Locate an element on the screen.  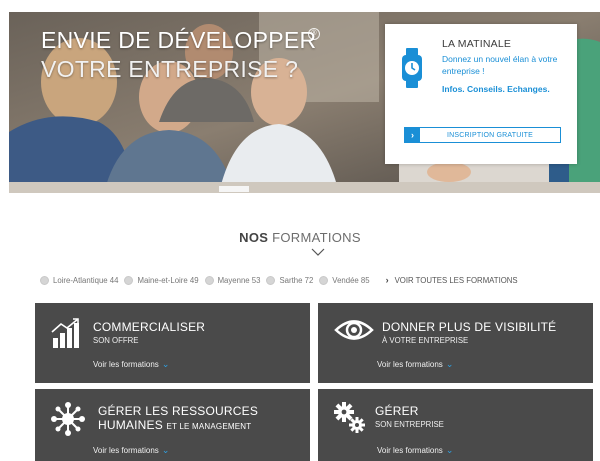
region-label: Vendée 85 is located at coordinates (351, 280).